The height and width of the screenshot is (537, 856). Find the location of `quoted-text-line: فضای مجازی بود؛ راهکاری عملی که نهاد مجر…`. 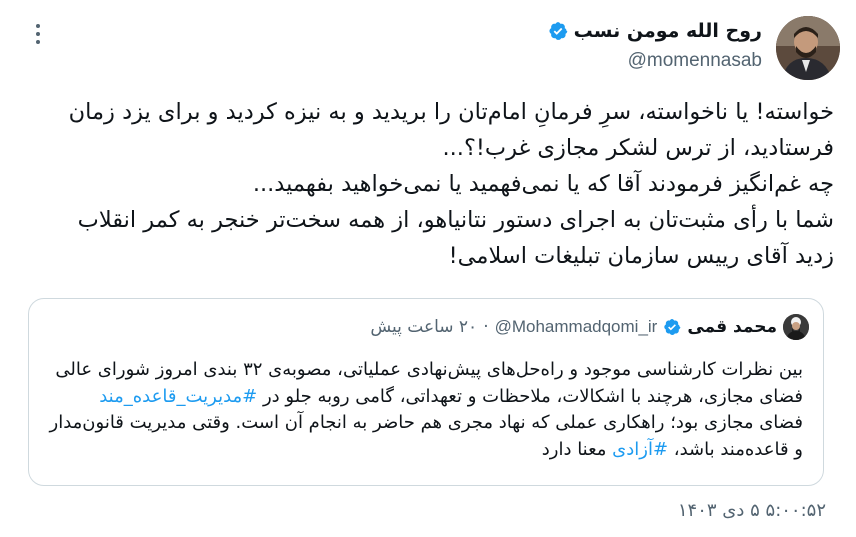

quoted-text-line: فضای مجازی بود؛ راهکاری عملی که نهاد مجر… is located at coordinates (423, 423).